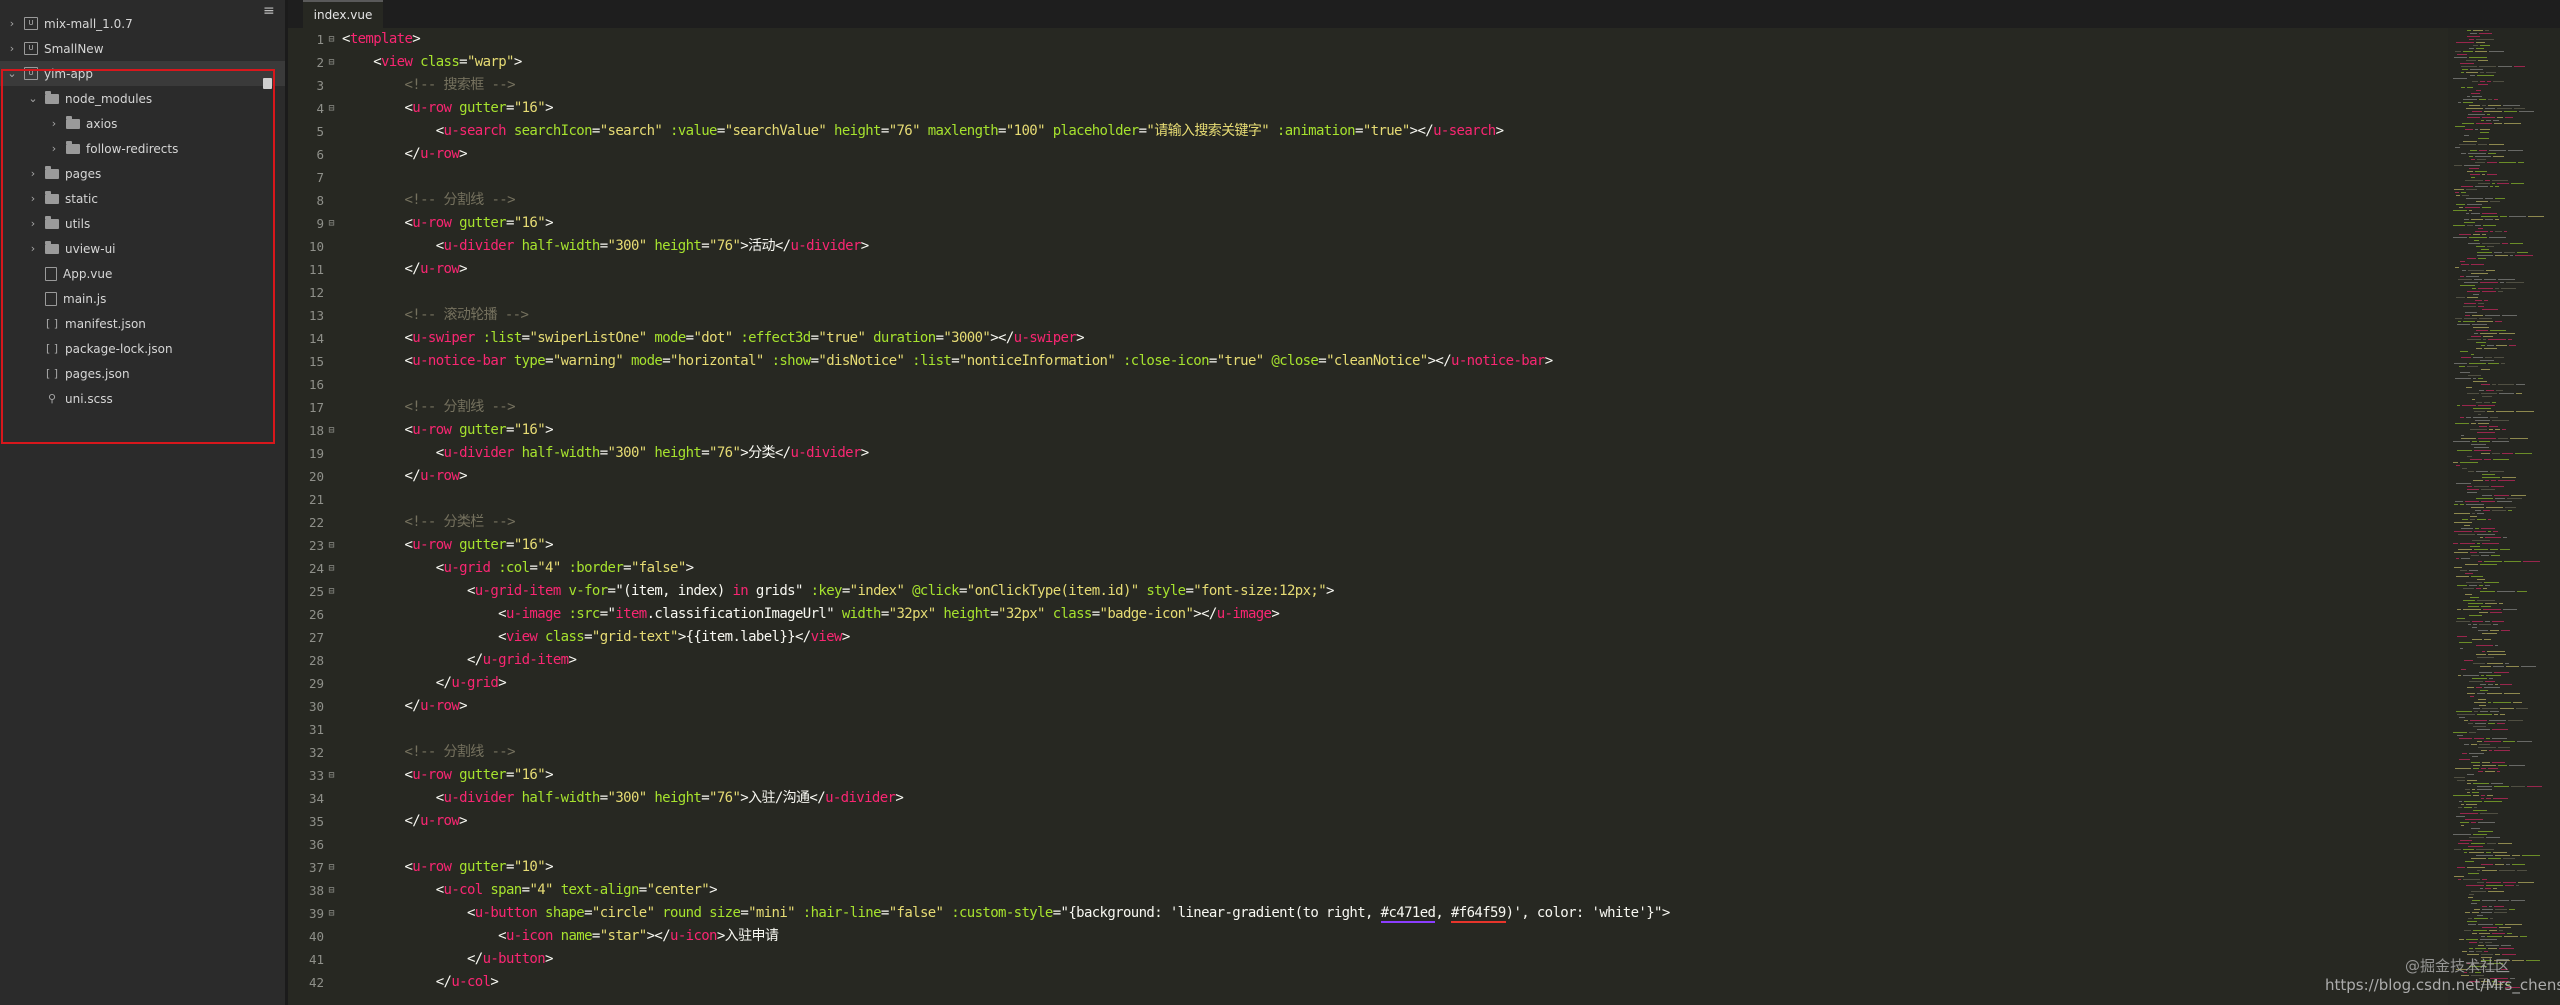 The height and width of the screenshot is (1005, 2560). What do you see at coordinates (421, 775) in the screenshot?
I see `code-line: 33 ⊟ <u-row gutter="16">` at bounding box center [421, 775].